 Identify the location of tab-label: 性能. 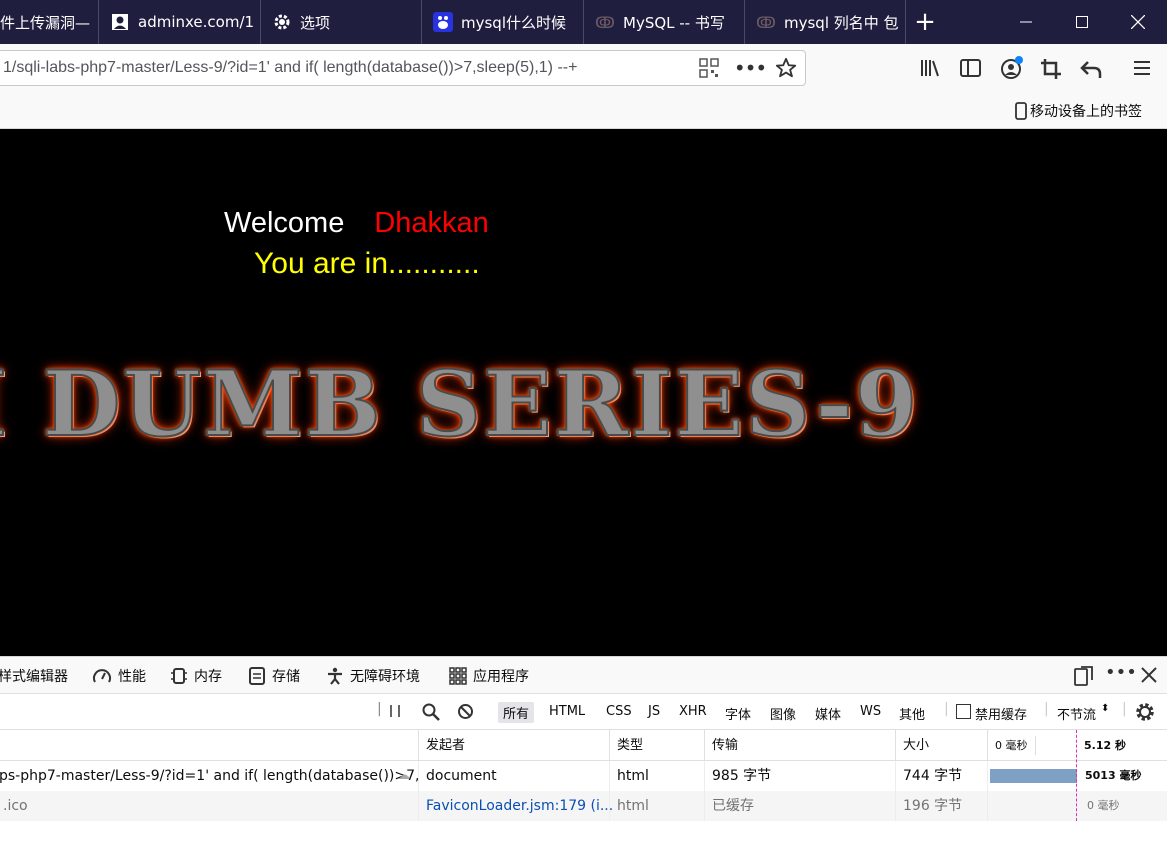
(132, 677).